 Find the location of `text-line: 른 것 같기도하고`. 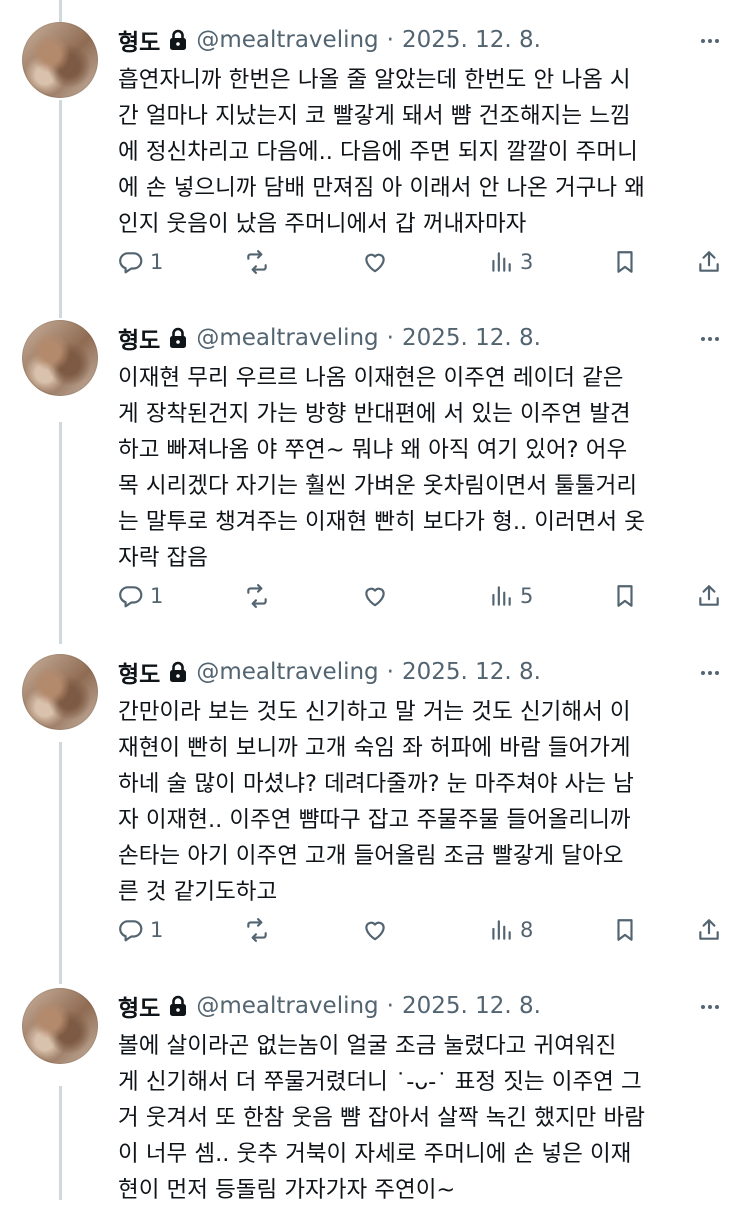

text-line: 른 것 같기도하고 is located at coordinates (198, 892).